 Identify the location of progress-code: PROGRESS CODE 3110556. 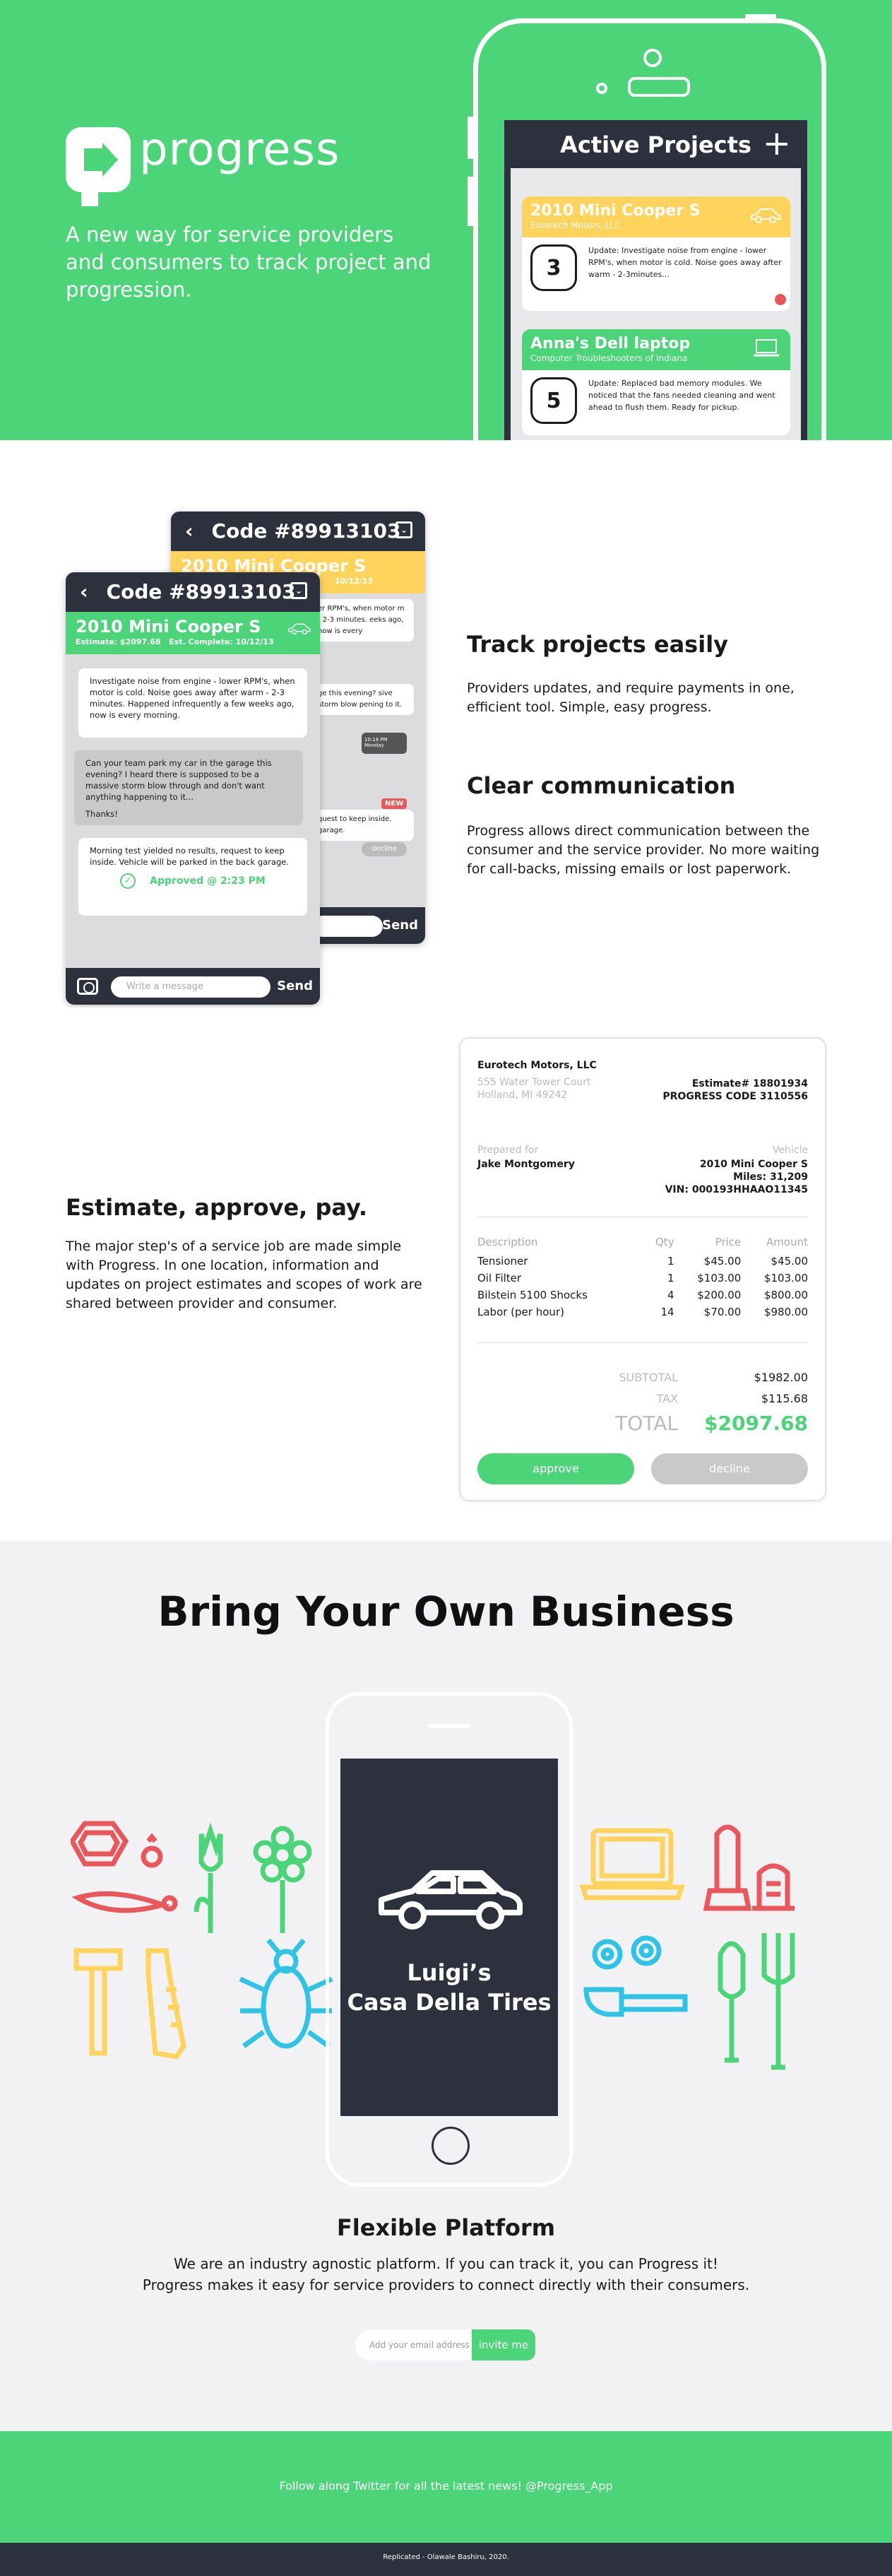
(735, 1096).